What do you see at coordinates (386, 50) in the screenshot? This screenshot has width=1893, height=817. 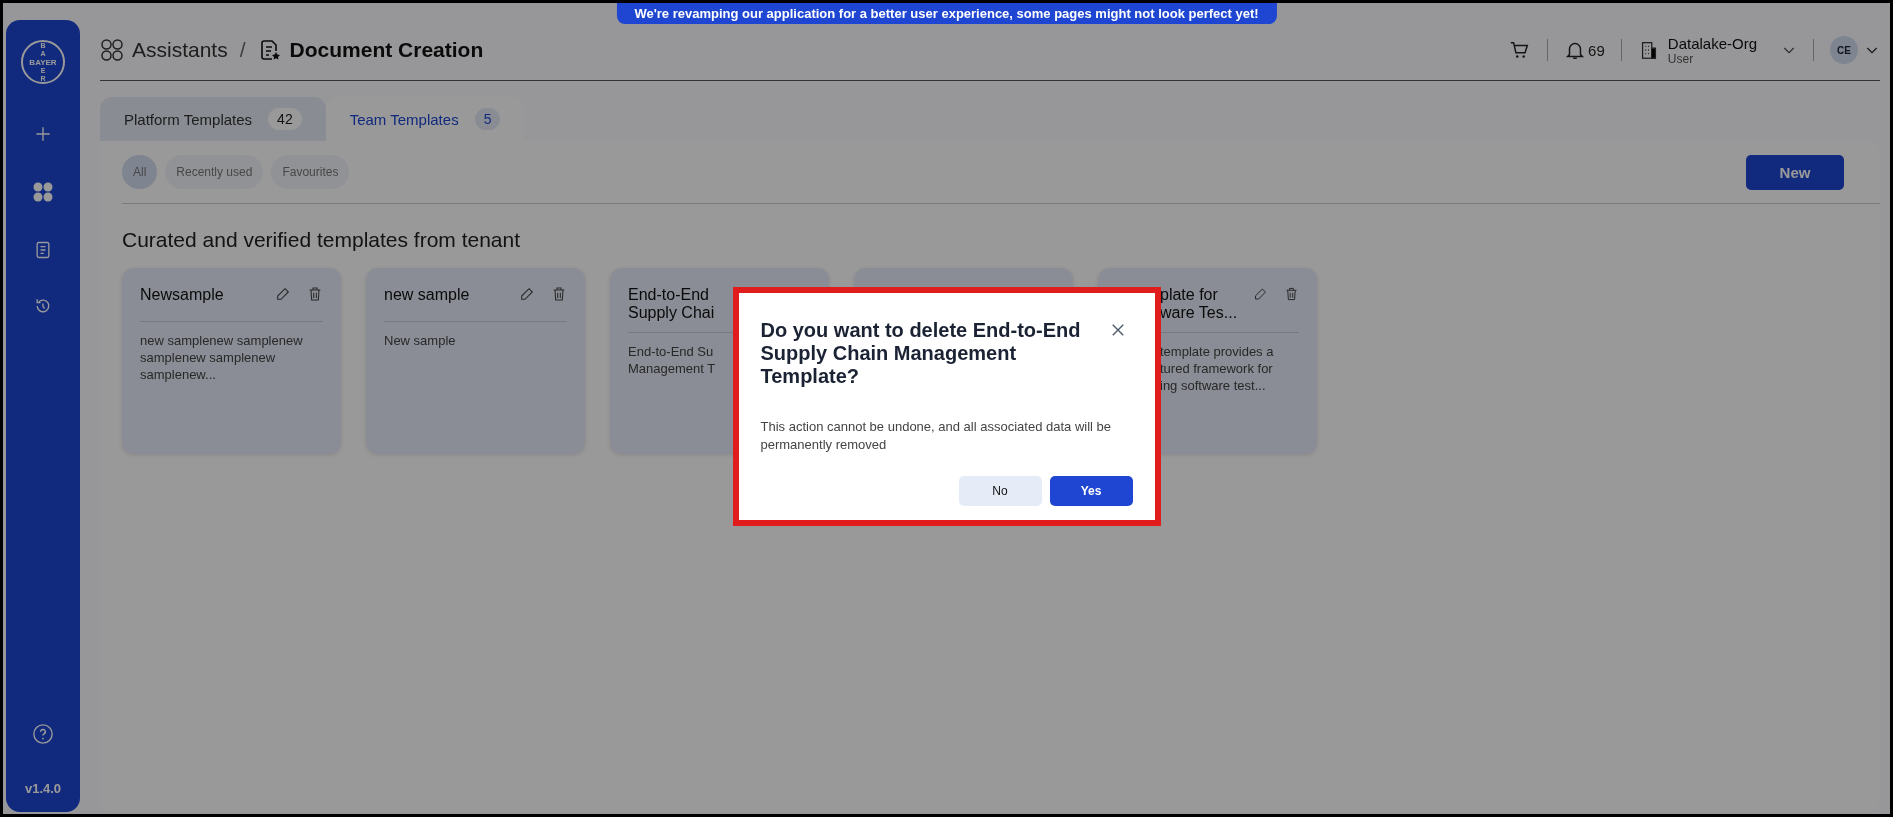 I see `breadcrumb-link: Document Creation` at bounding box center [386, 50].